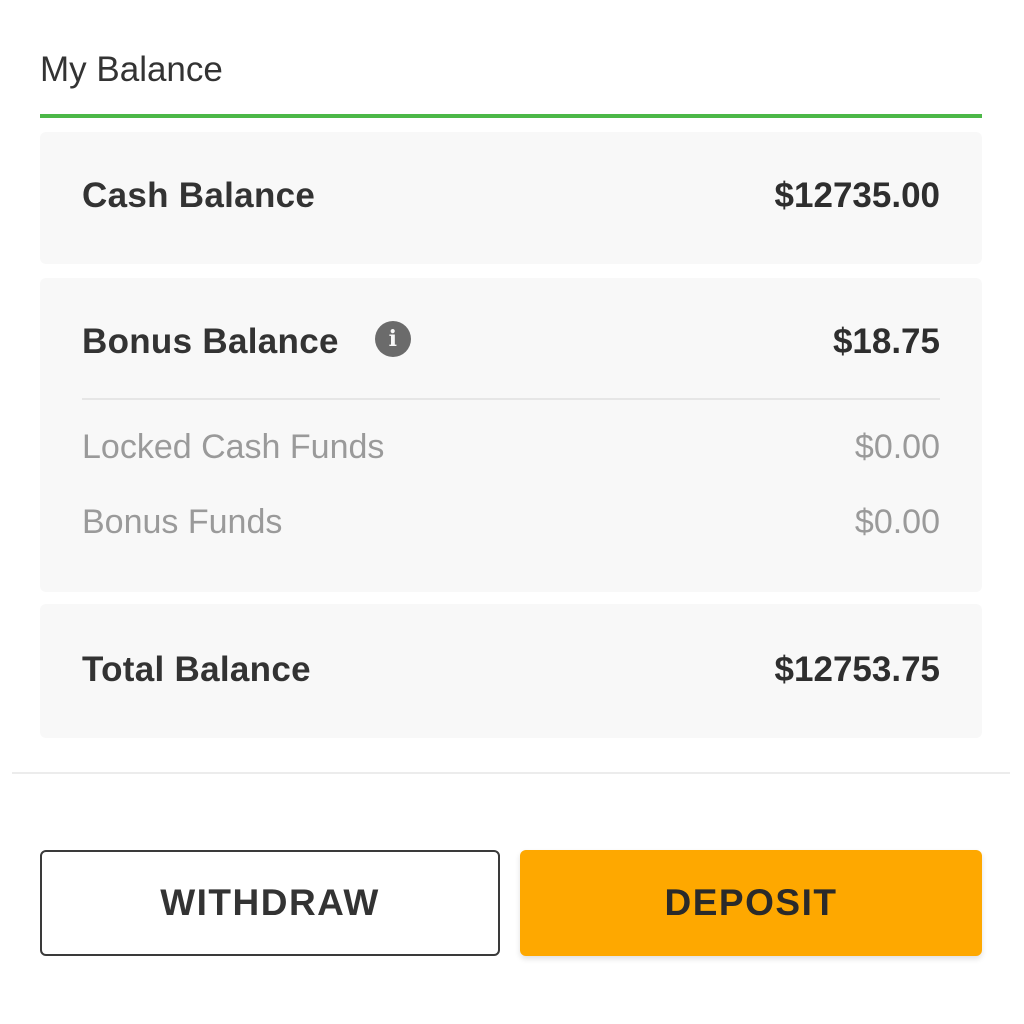 This screenshot has height=1024, width=1024. What do you see at coordinates (199, 195) in the screenshot?
I see `cash-balance-label: Cash Balance` at bounding box center [199, 195].